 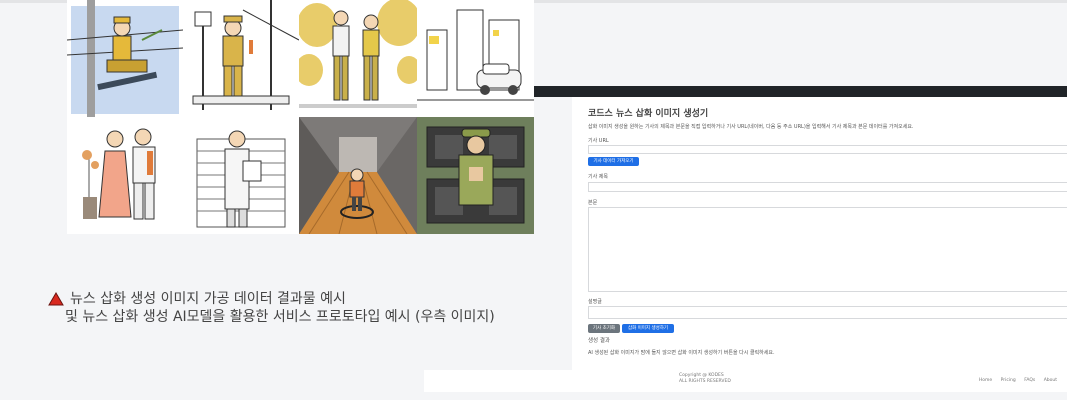 I want to click on copyright-block: Copyright @ KODES ALL RIGHTS RESERVED, so click(x=705, y=379).